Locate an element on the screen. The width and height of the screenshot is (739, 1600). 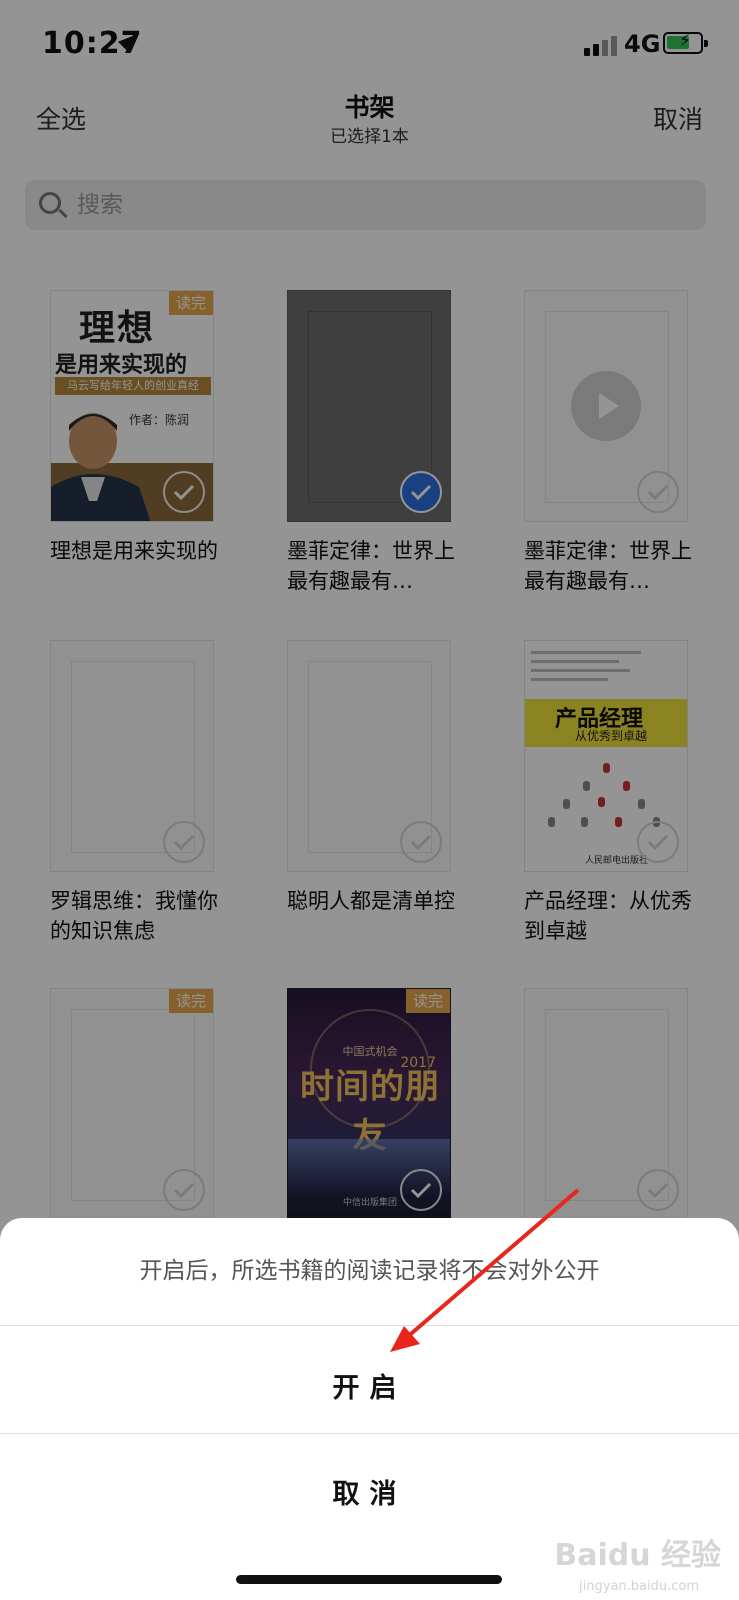
cancel-sheet-button: 取消 is located at coordinates (369, 1491).